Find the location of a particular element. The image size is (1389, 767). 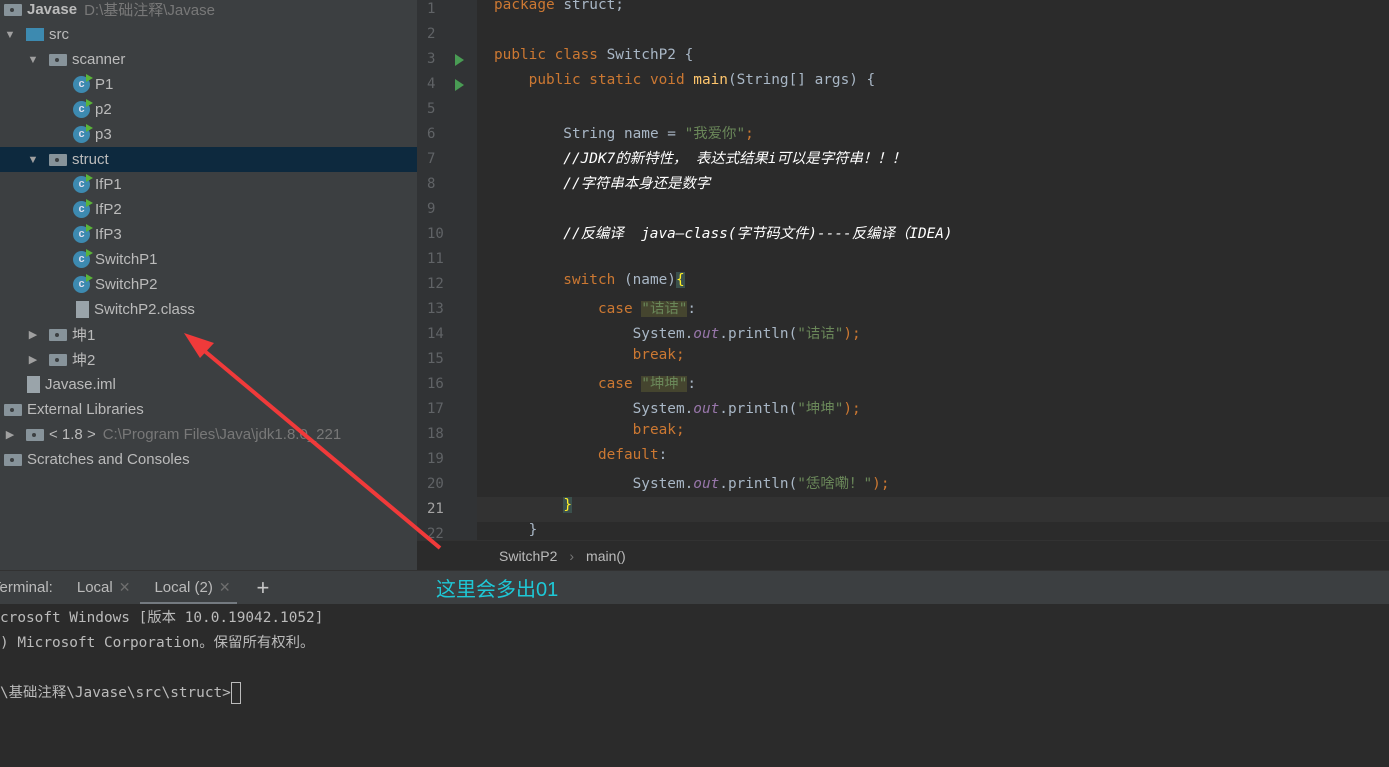

line-number: 5 is located at coordinates (431, 109).